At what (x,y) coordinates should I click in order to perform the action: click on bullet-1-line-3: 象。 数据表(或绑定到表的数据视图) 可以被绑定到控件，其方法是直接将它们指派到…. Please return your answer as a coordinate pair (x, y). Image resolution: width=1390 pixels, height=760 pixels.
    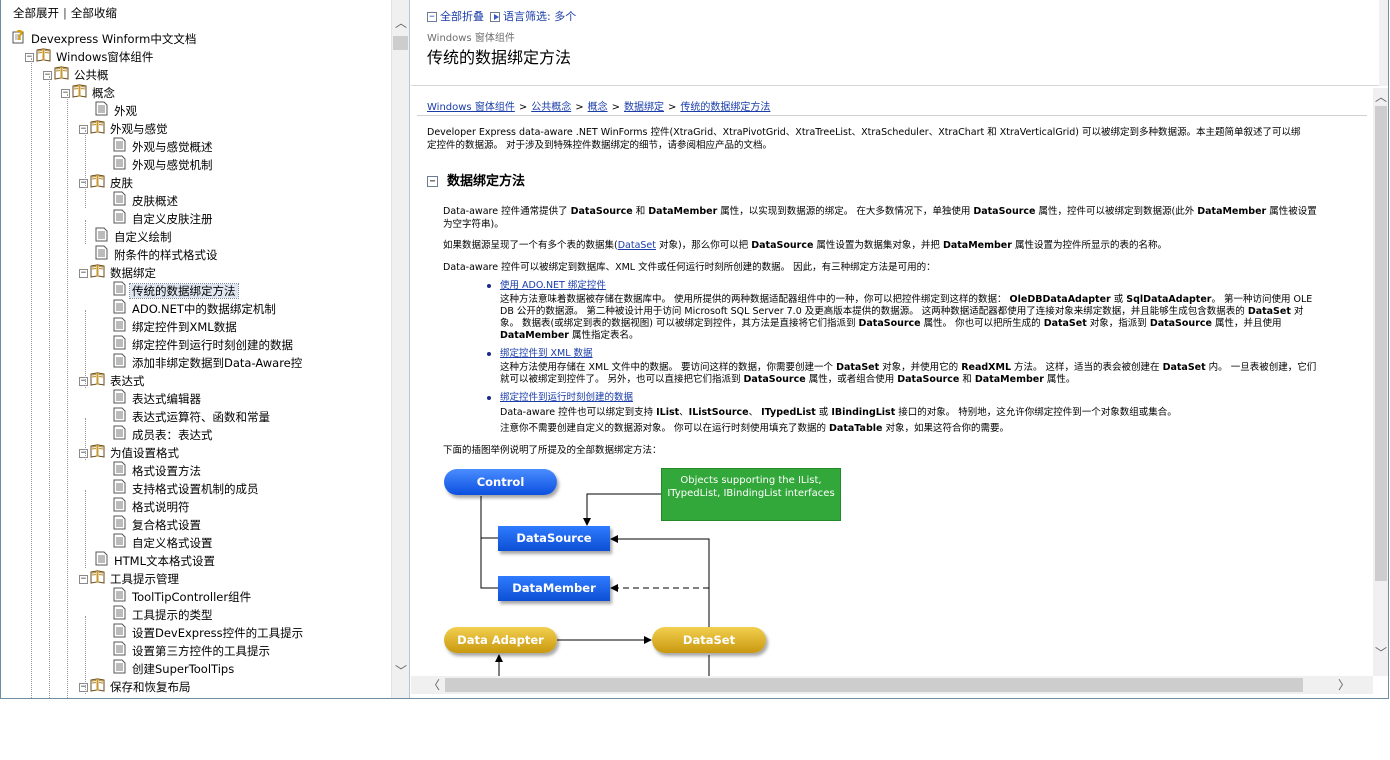
    Looking at the image, I should click on (891, 323).